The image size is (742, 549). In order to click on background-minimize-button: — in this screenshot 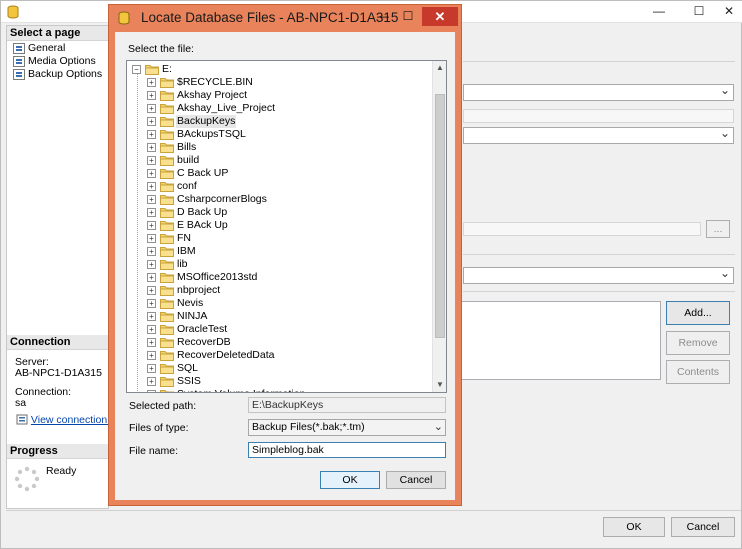, I will do `click(659, 11)`.